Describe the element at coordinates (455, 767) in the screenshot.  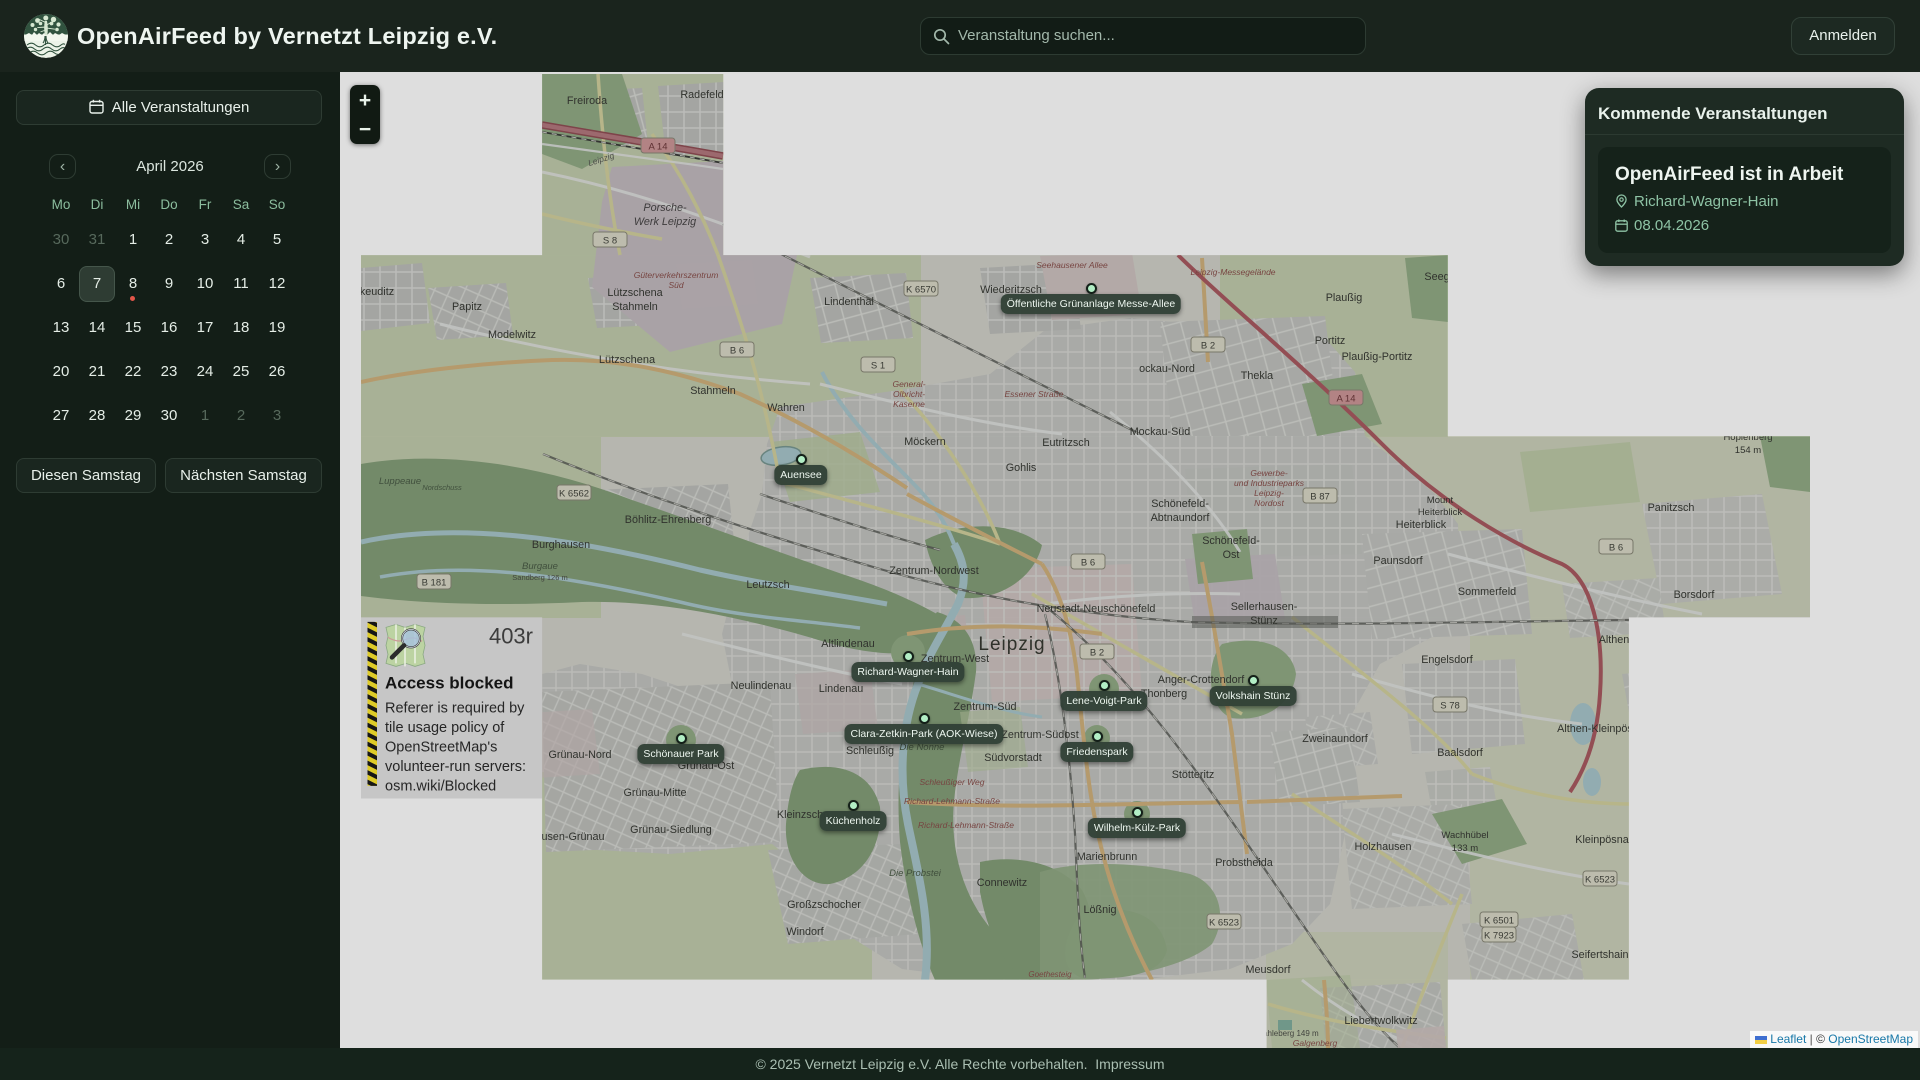
I see `svg-text: volunteer-run servers:` at that location.